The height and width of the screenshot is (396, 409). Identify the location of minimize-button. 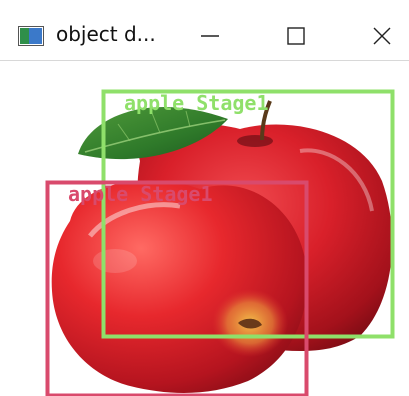
(210, 36).